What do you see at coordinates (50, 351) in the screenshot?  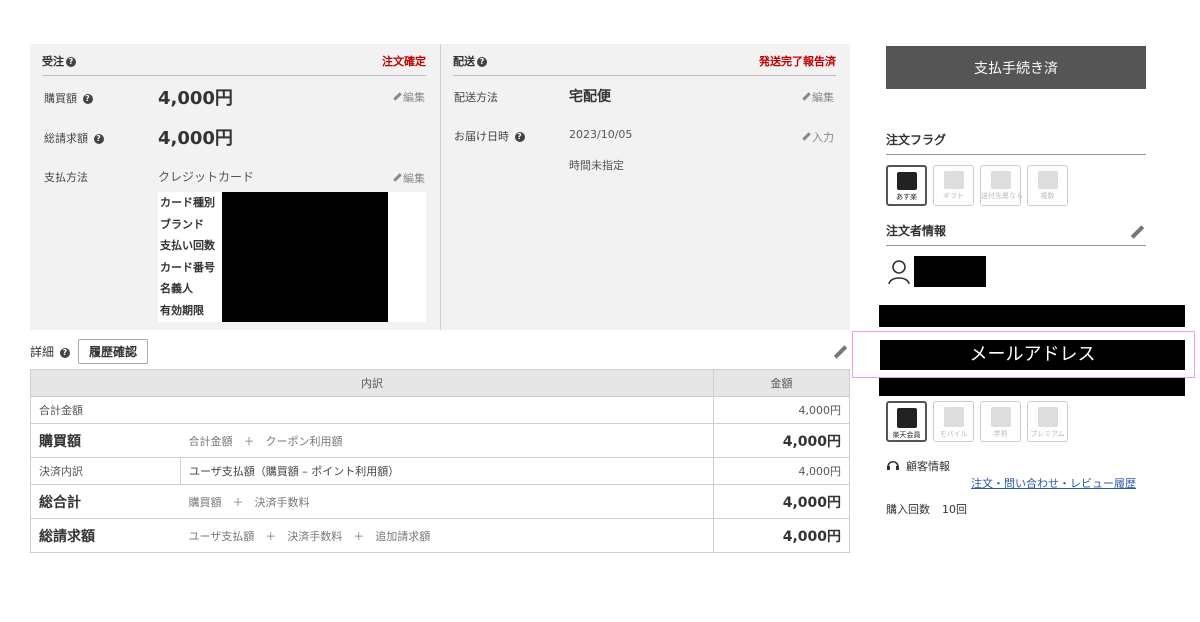 I see `details-title: 詳細 ?` at bounding box center [50, 351].